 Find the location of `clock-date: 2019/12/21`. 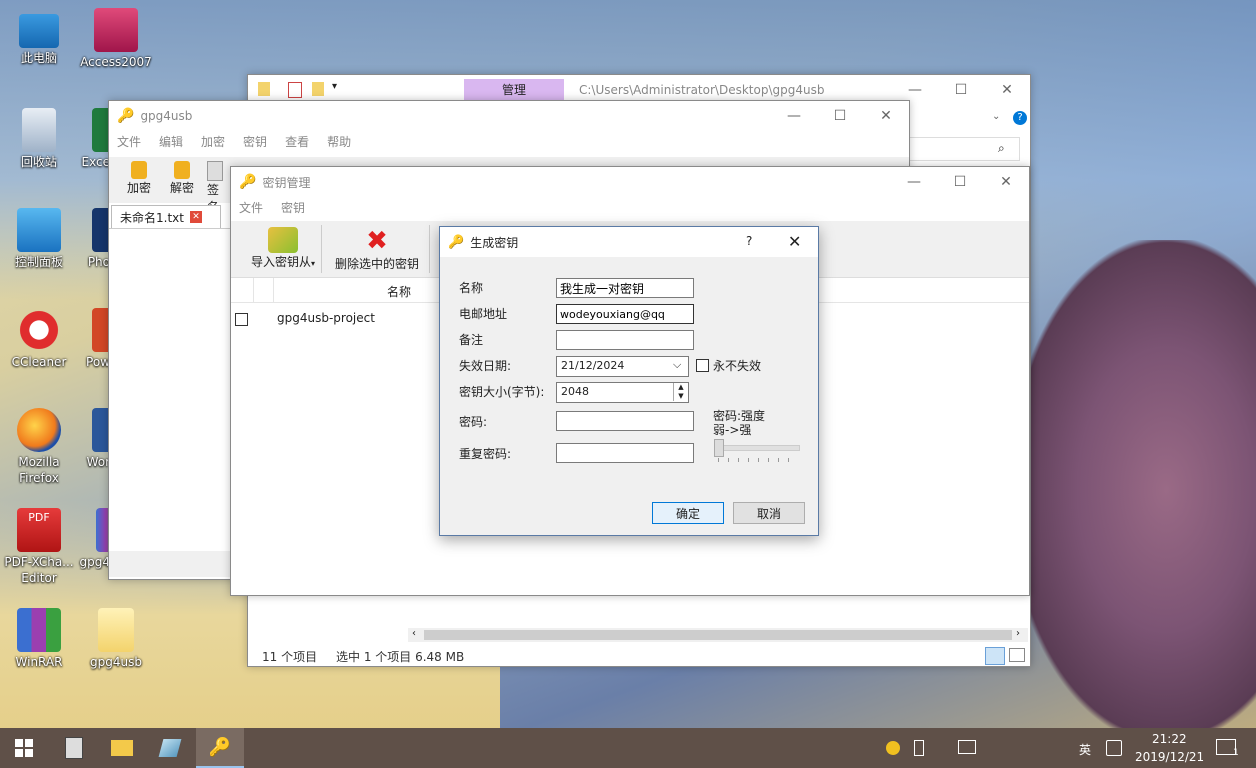

clock-date: 2019/12/21 is located at coordinates (1169, 757).